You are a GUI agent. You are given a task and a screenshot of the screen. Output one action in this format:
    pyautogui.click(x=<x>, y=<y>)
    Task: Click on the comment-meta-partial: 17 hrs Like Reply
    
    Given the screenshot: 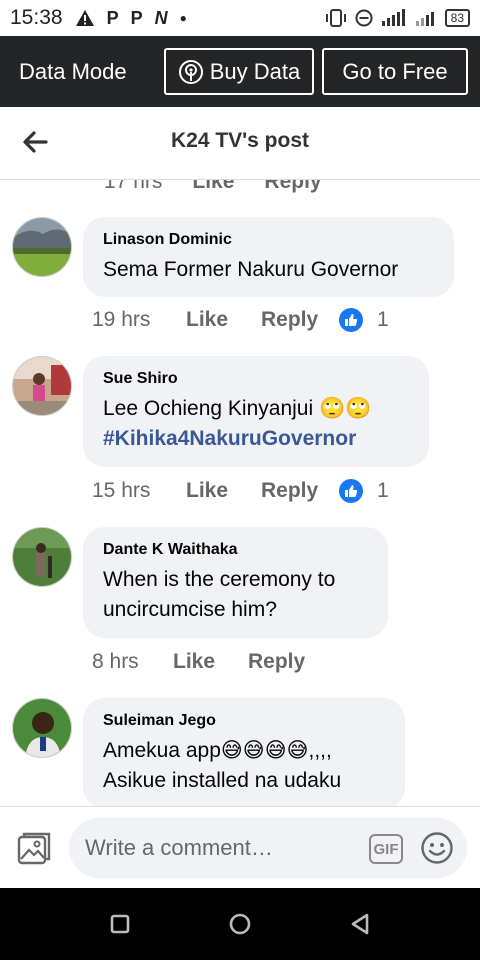 What is the action you would take?
    pyautogui.click(x=213, y=187)
    